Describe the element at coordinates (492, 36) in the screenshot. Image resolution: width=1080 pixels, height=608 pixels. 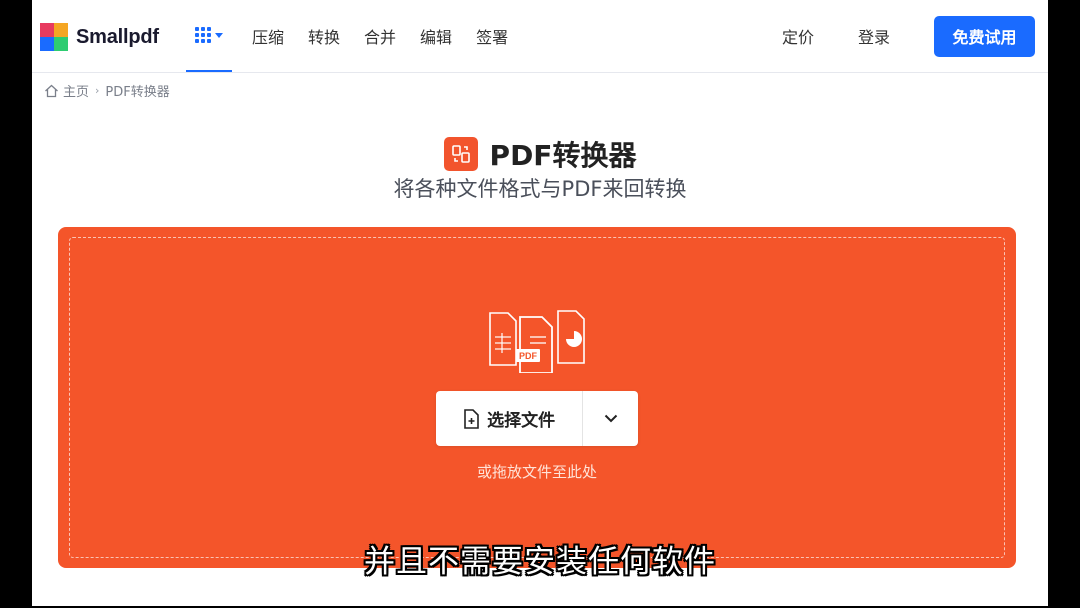
I see `menu-item-sign: 签署` at that location.